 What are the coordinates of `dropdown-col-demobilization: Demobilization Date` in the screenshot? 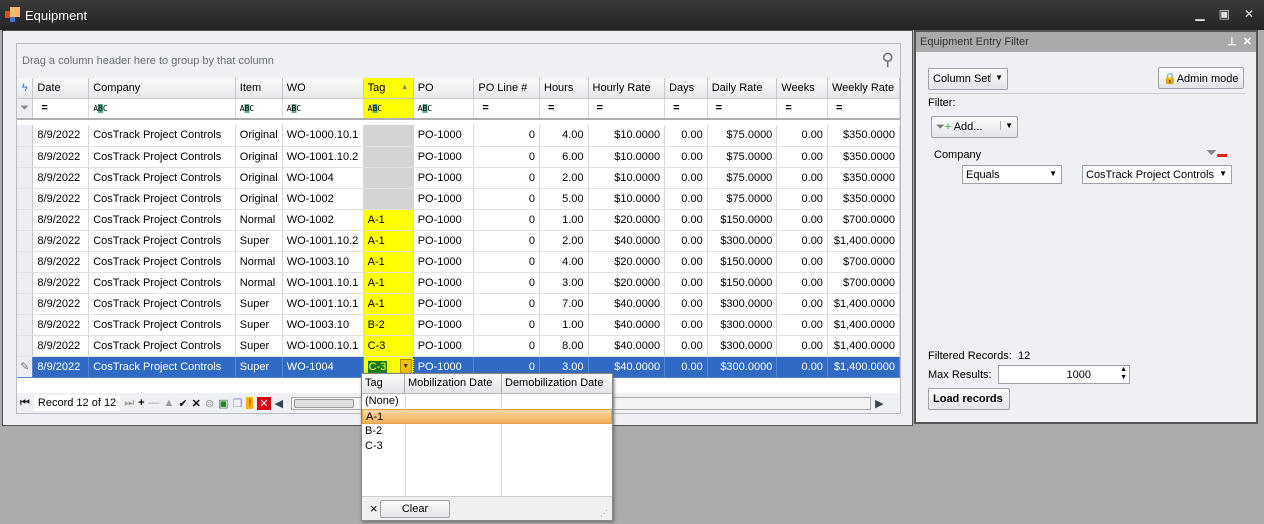 It's located at (557, 383).